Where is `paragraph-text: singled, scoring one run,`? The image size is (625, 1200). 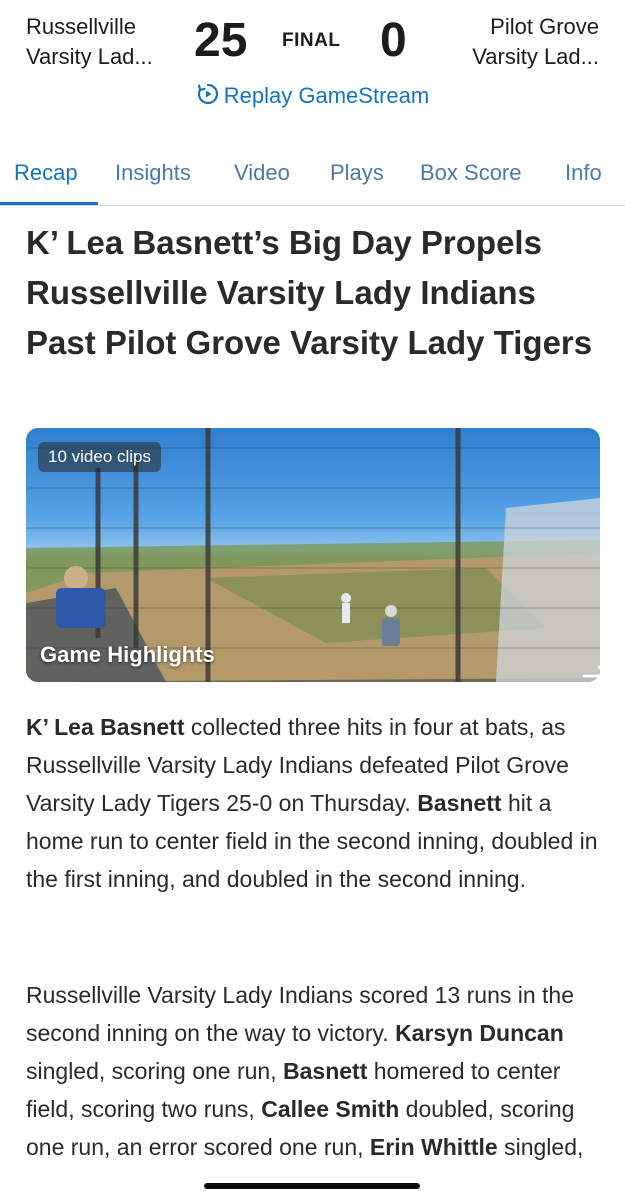 paragraph-text: singled, scoring one run, is located at coordinates (154, 1071).